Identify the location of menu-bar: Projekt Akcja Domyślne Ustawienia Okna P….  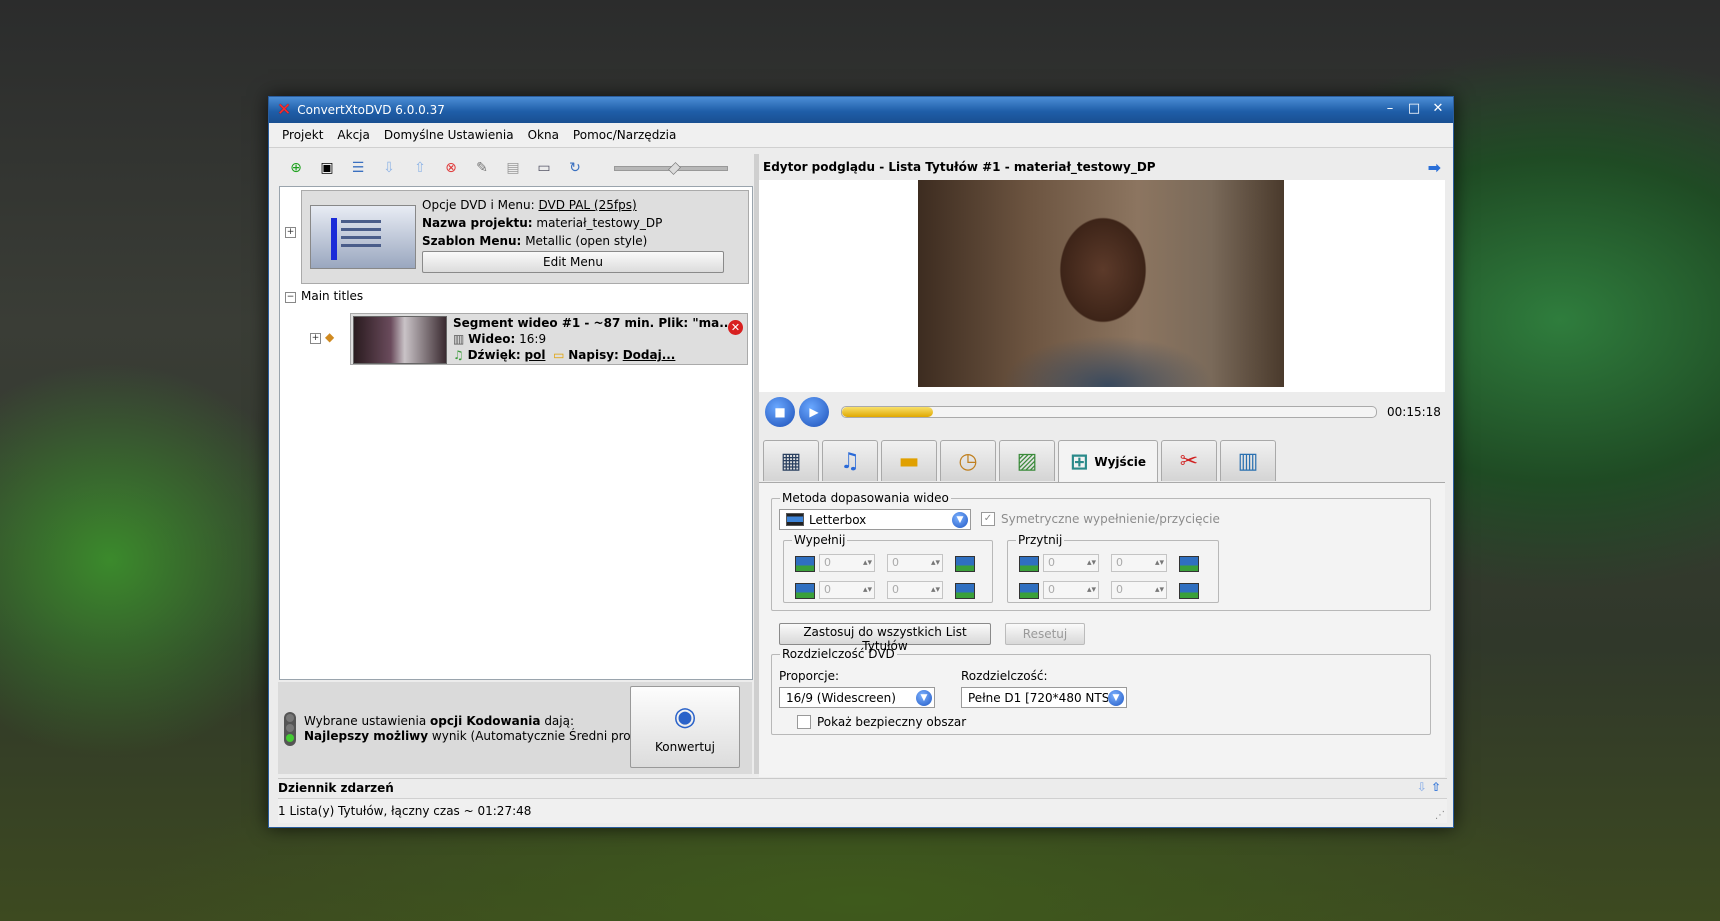
(861, 135).